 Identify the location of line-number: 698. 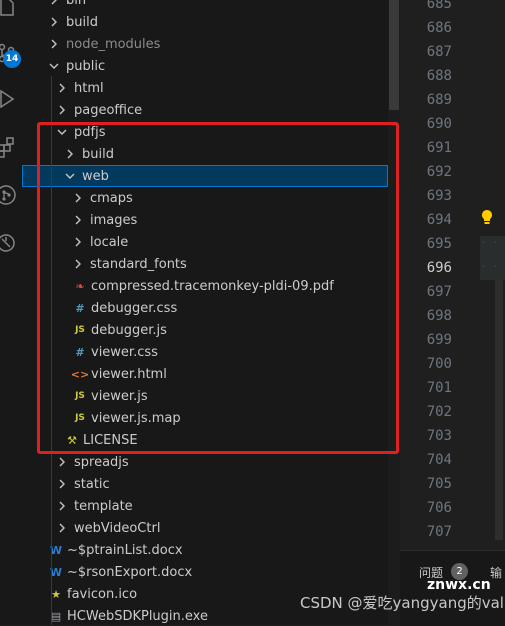
(439, 316).